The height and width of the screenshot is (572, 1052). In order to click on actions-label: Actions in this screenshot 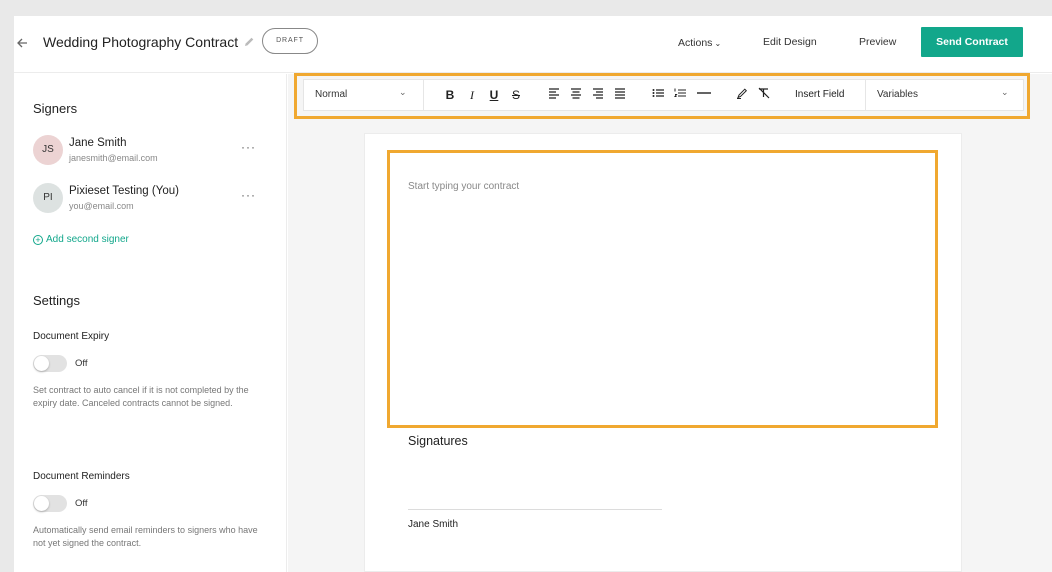, I will do `click(695, 43)`.